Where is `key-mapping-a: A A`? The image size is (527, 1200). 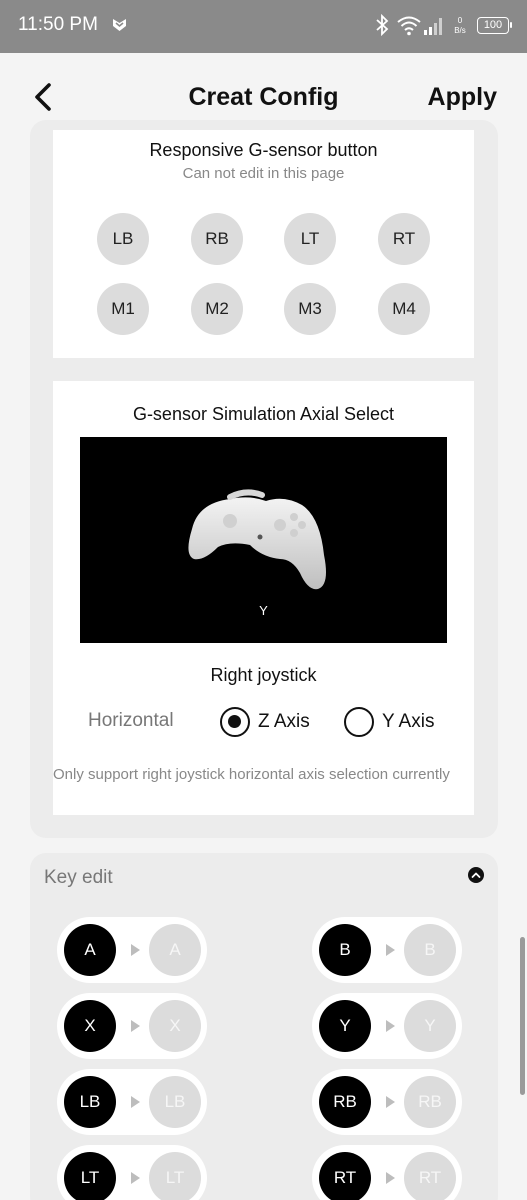 key-mapping-a: A A is located at coordinates (132, 950).